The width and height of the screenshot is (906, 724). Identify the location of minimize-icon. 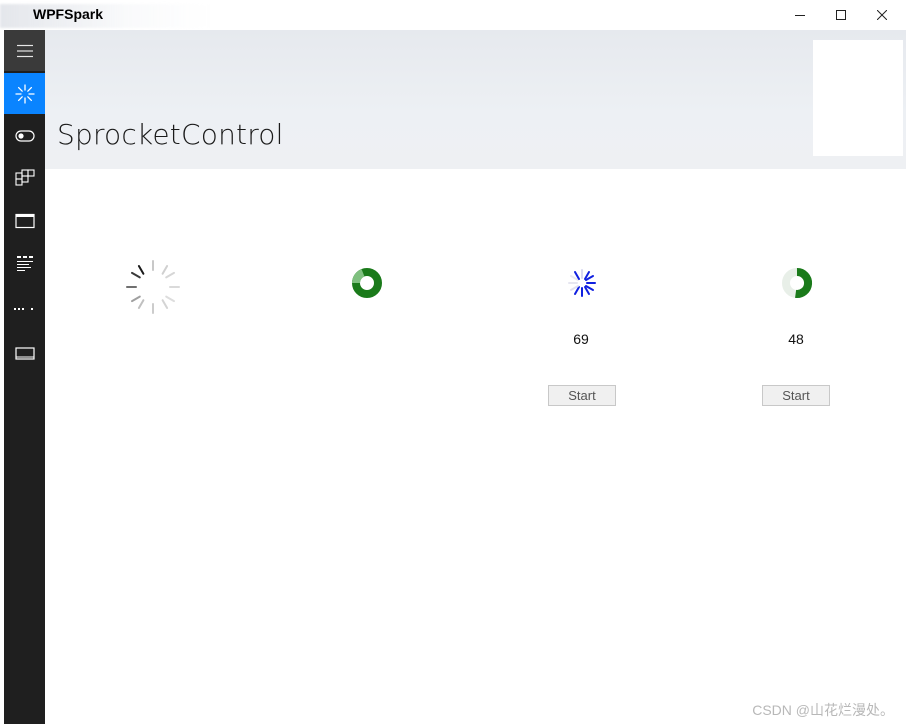
(800, 15).